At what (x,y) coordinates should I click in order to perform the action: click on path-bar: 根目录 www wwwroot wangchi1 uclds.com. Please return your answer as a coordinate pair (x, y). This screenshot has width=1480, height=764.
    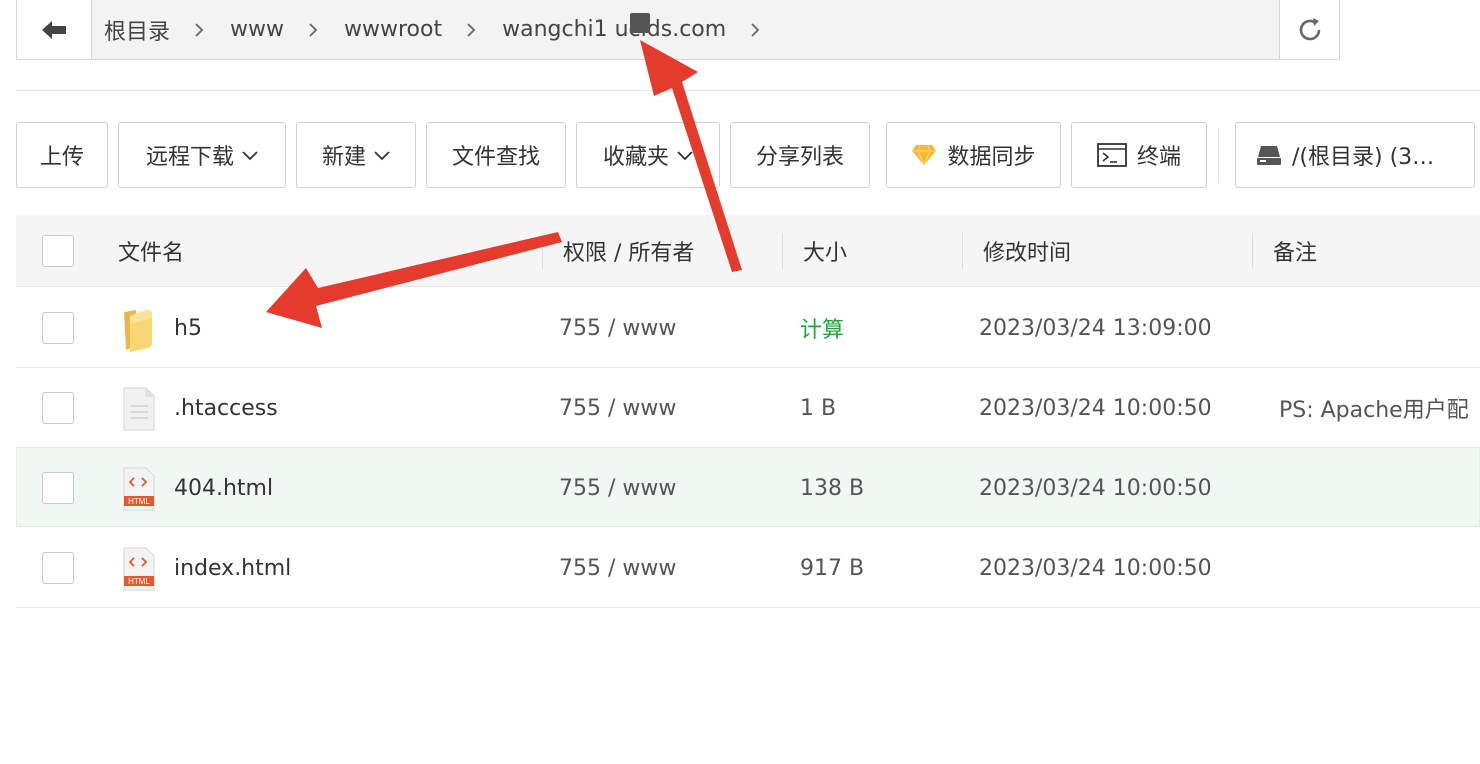
    Looking at the image, I should click on (678, 30).